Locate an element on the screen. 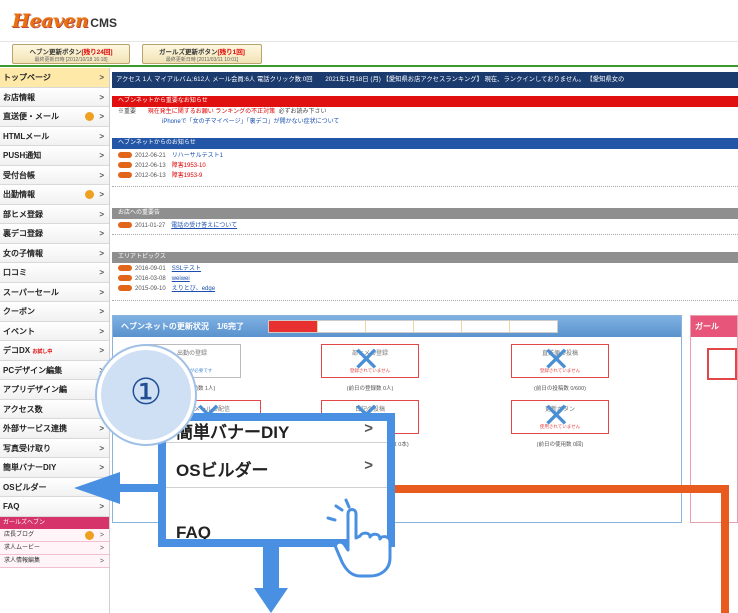 The width and height of the screenshot is (738, 613). heaven-update-remaining: [残り24回] is located at coordinates (97, 52).